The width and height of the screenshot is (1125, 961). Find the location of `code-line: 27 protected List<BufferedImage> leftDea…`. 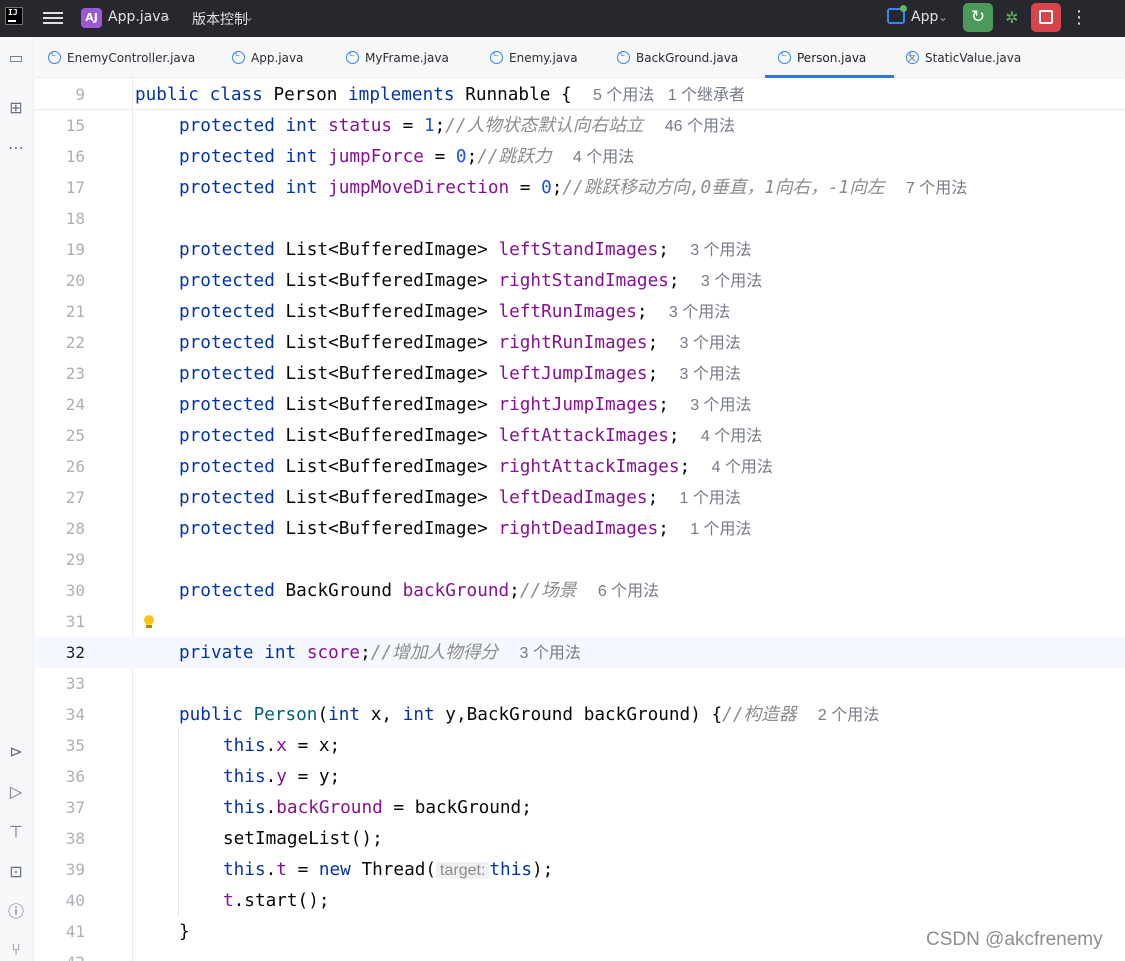

code-line: 27 protected List<BufferedImage> leftDea… is located at coordinates (580, 497).